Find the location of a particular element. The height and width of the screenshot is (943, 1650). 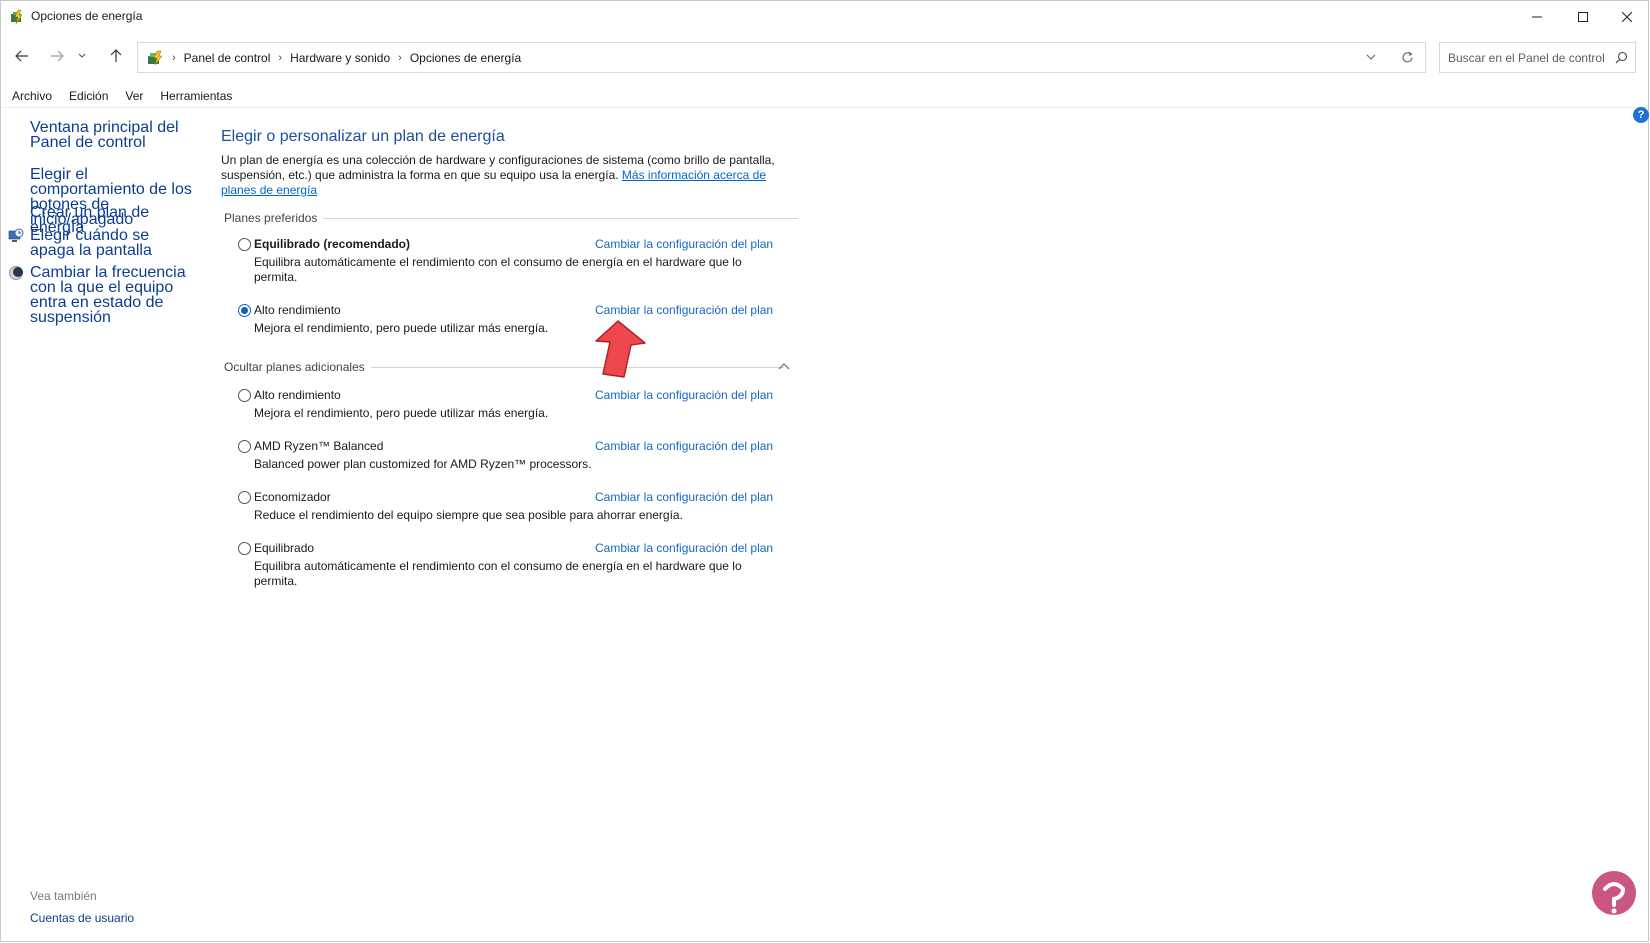

window-title: Opciones de energía is located at coordinates (87, 16).